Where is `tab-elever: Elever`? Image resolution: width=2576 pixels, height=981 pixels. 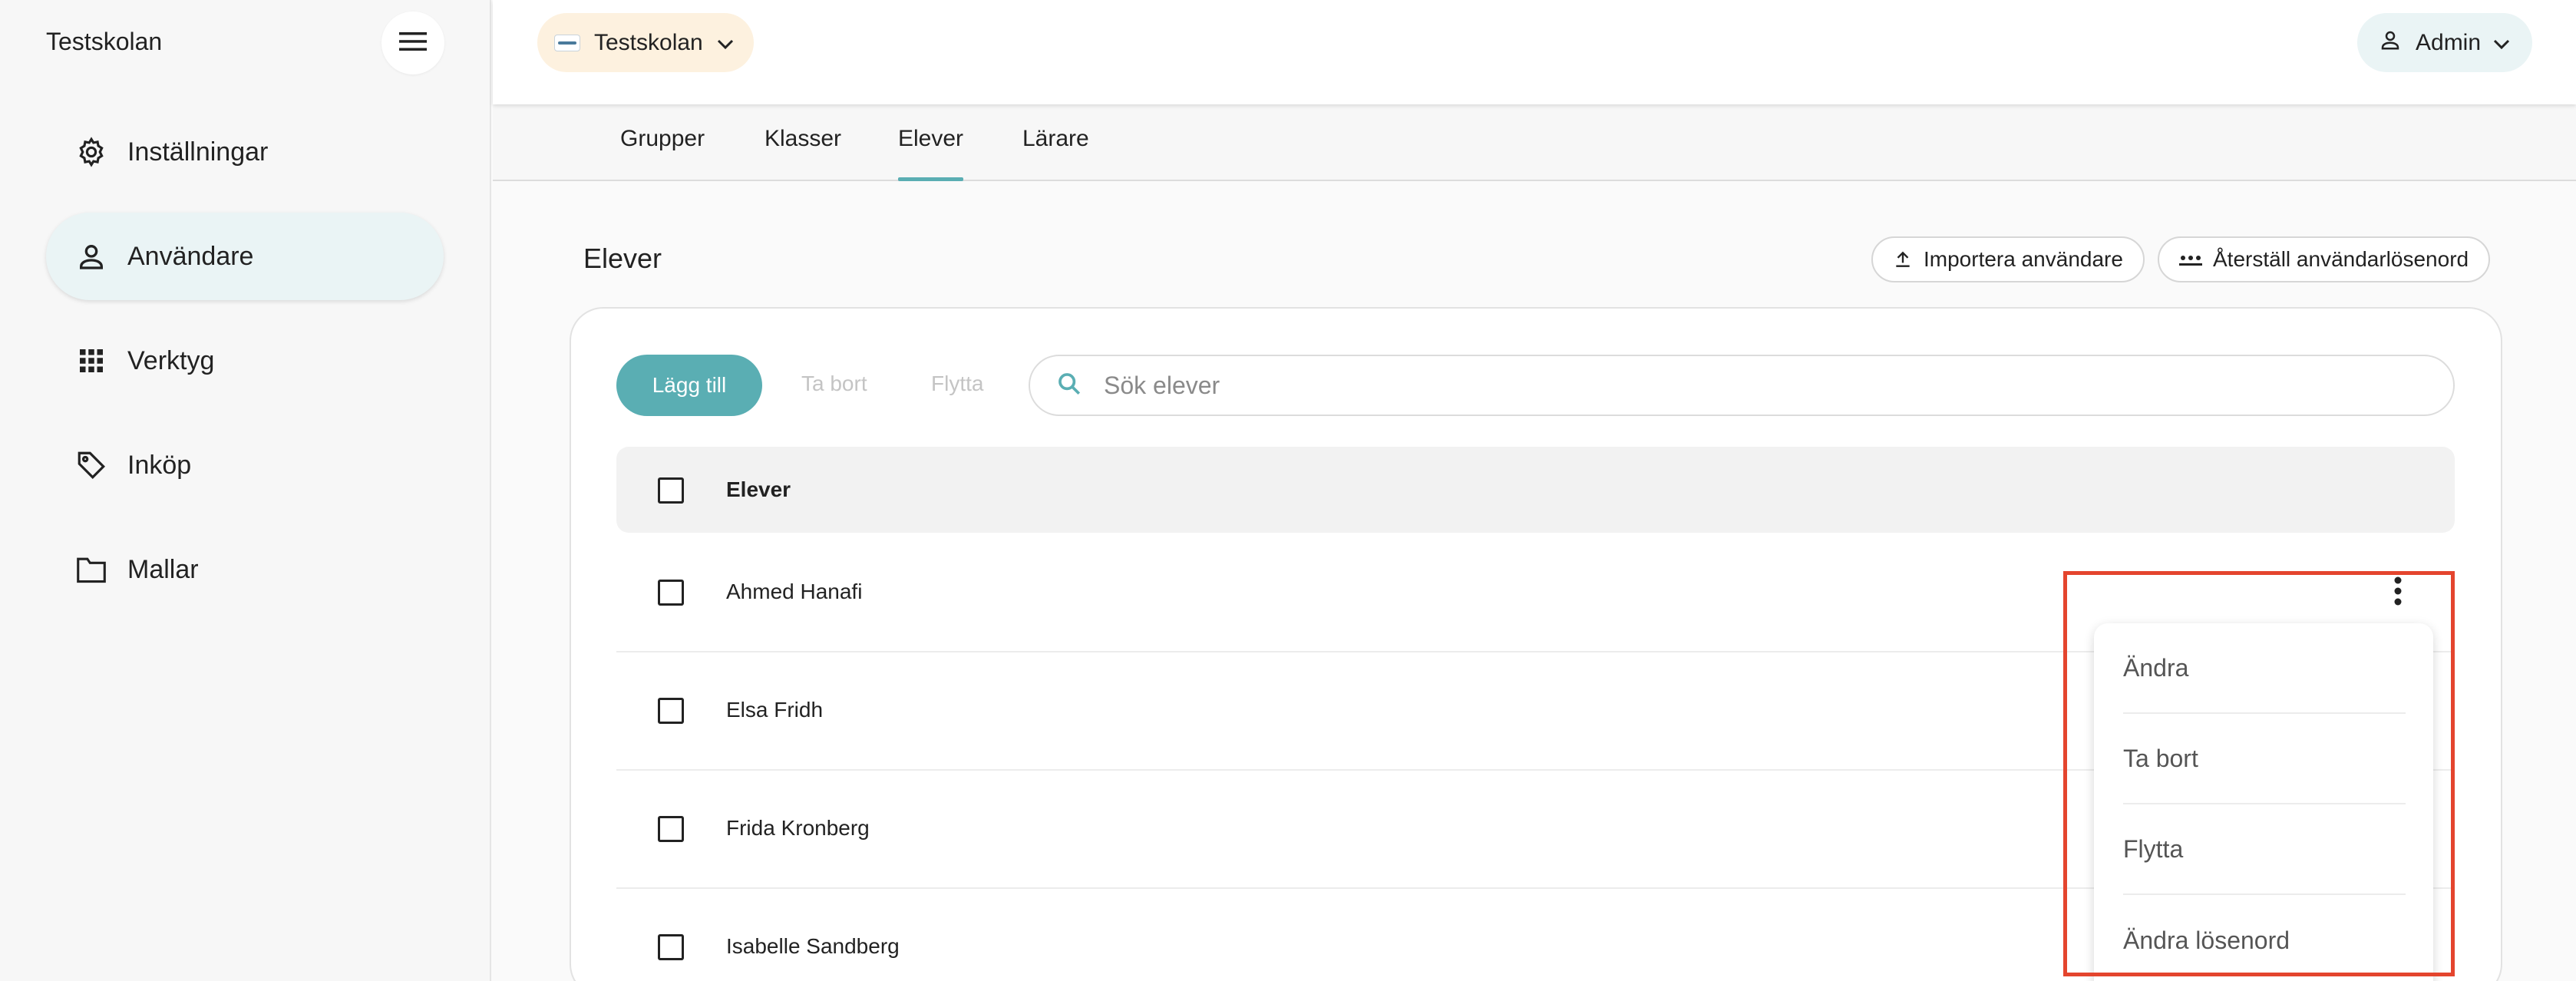
tab-elever: Elever is located at coordinates (931, 153).